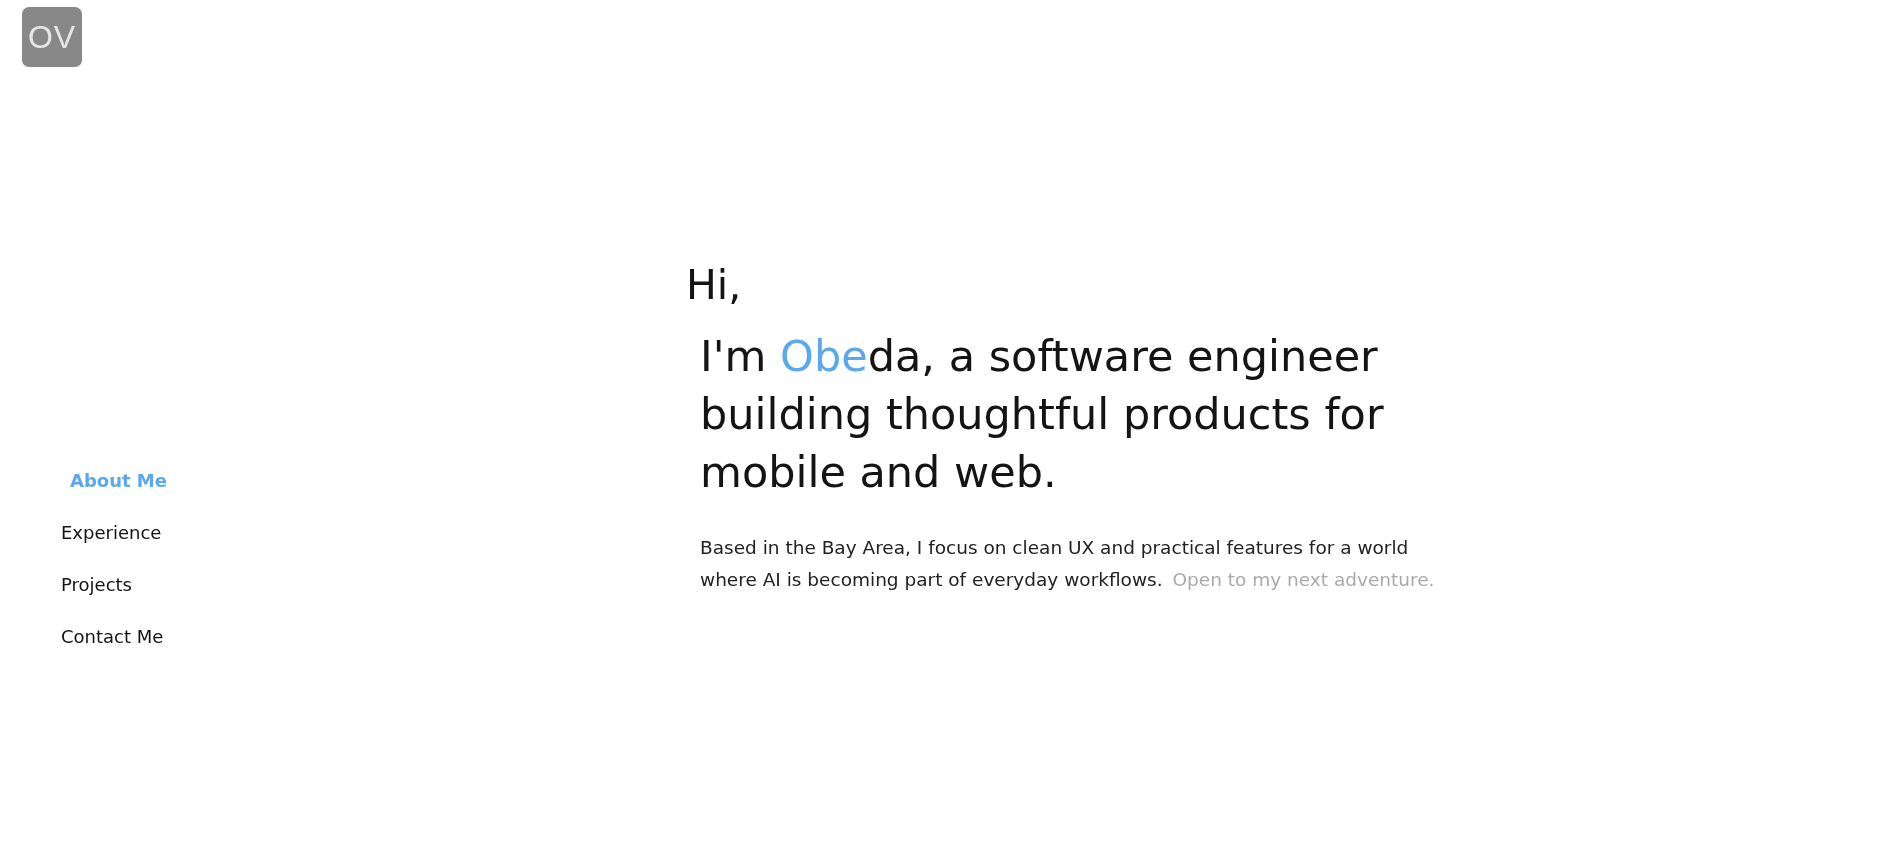 The image size is (1900, 865). Describe the element at coordinates (96, 585) in the screenshot. I see `nav-link: Projects` at that location.